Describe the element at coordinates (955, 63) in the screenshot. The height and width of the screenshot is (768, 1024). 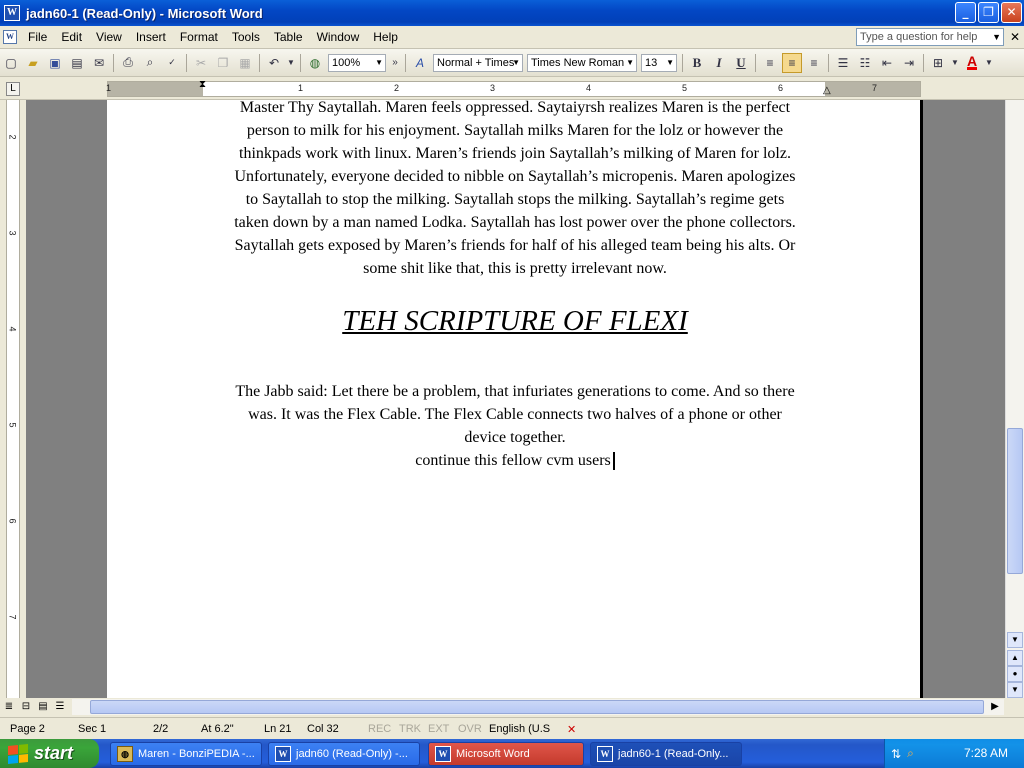
I see `borders-dropdown-icon: ▼` at that location.